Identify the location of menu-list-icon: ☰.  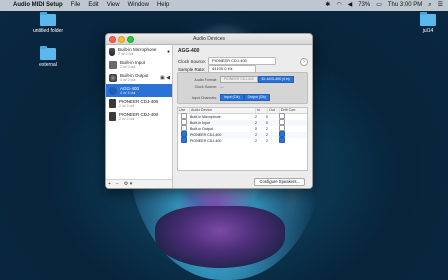
(440, 5).